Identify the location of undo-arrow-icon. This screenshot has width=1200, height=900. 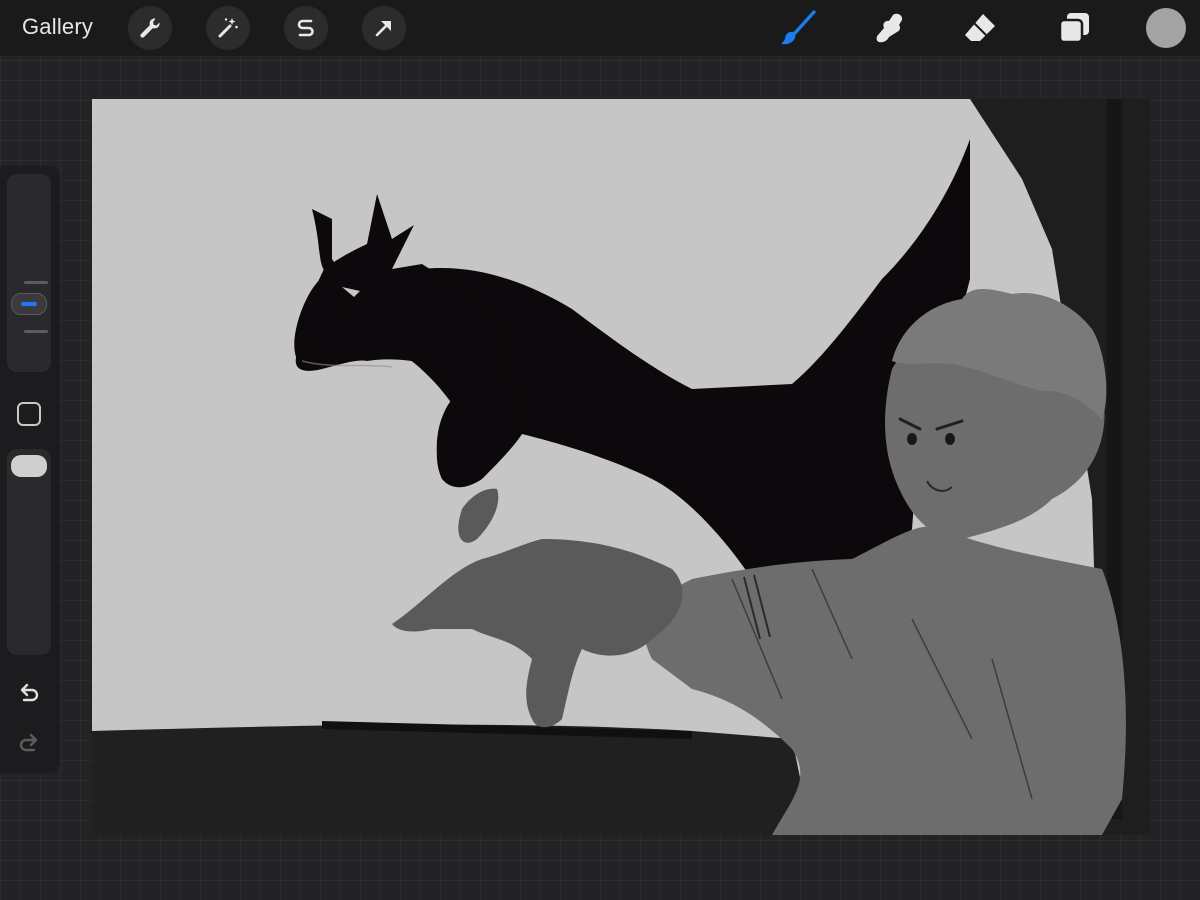
(29, 692).